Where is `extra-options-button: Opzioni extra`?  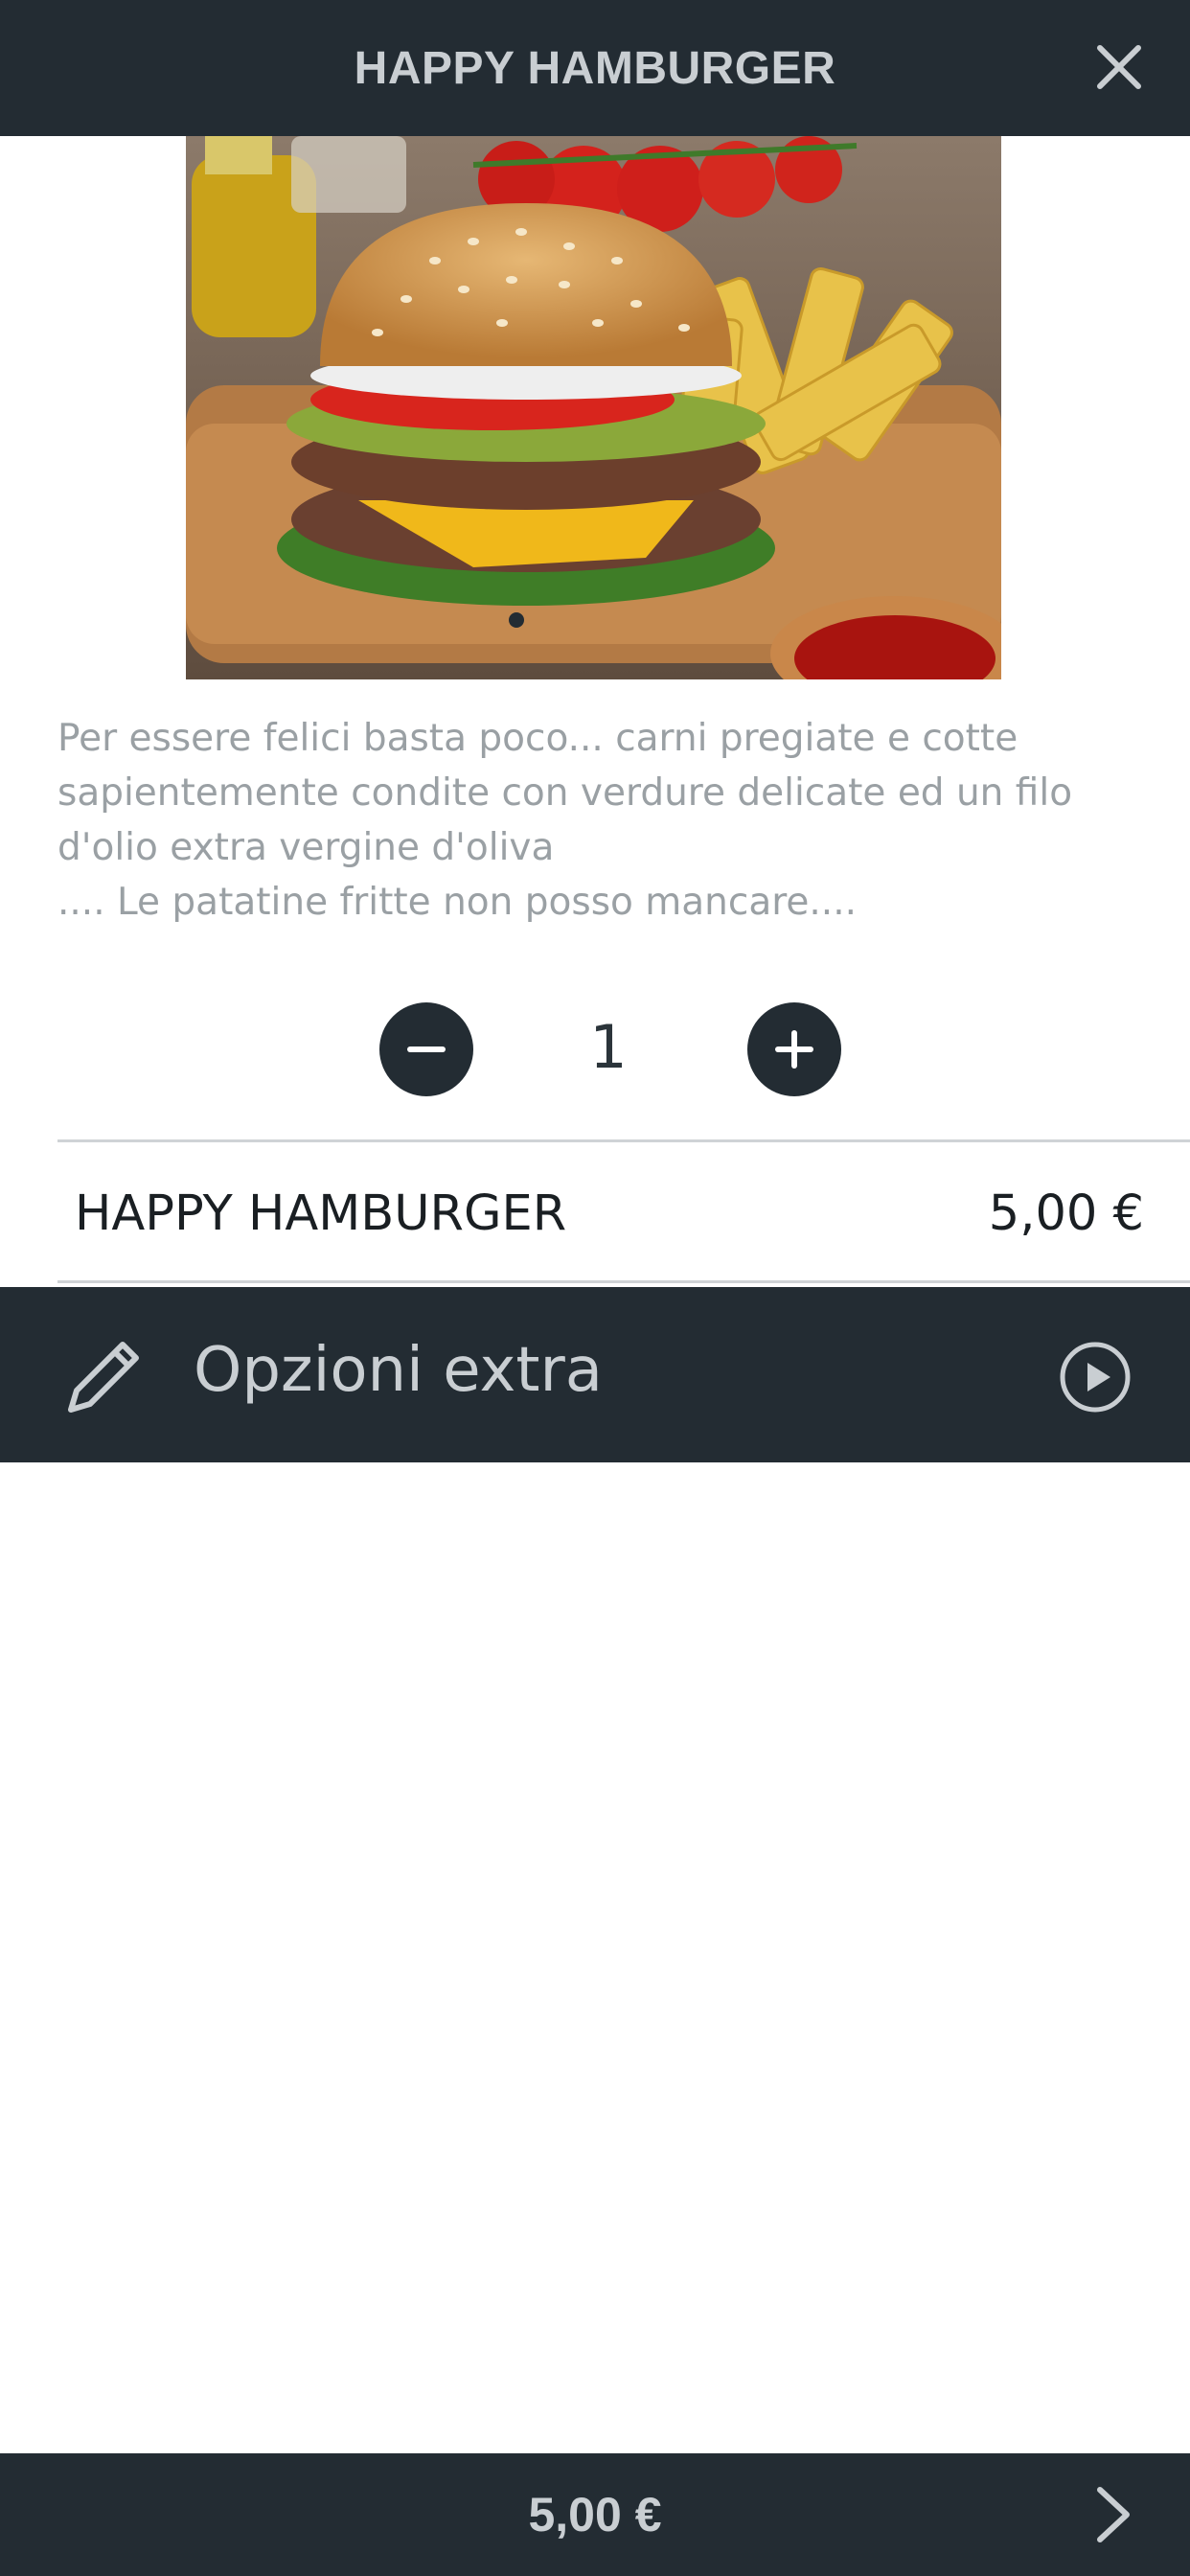 extra-options-button: Opzioni extra is located at coordinates (595, 1374).